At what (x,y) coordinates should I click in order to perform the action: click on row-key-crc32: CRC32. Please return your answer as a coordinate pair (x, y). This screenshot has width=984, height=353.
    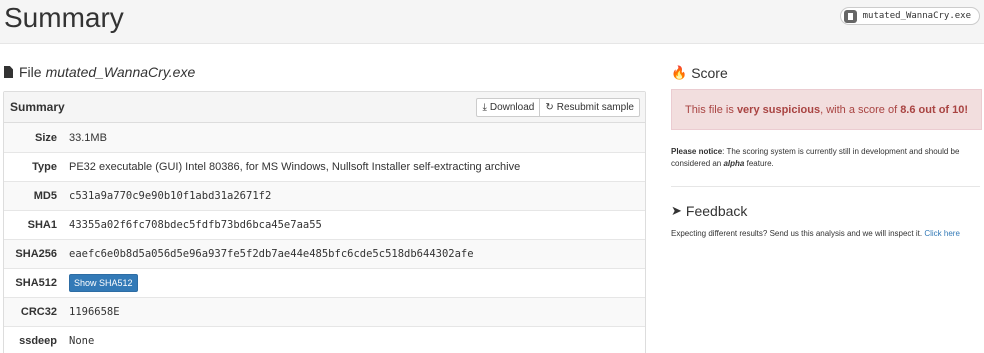
    Looking at the image, I should click on (38, 312).